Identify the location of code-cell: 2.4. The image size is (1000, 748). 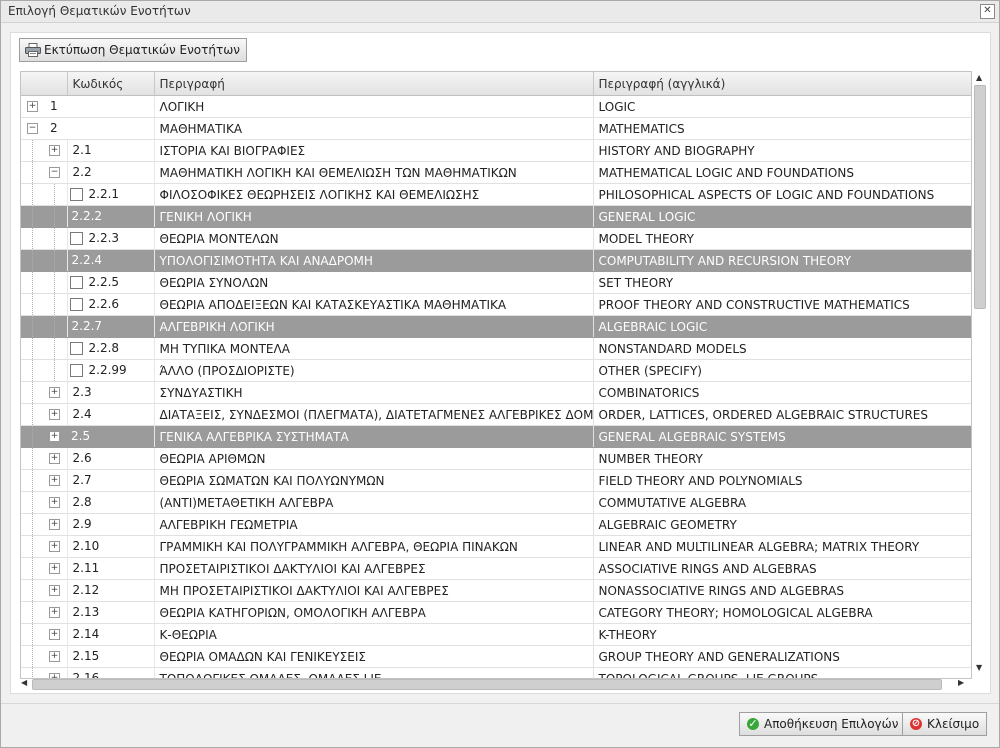
(111, 414).